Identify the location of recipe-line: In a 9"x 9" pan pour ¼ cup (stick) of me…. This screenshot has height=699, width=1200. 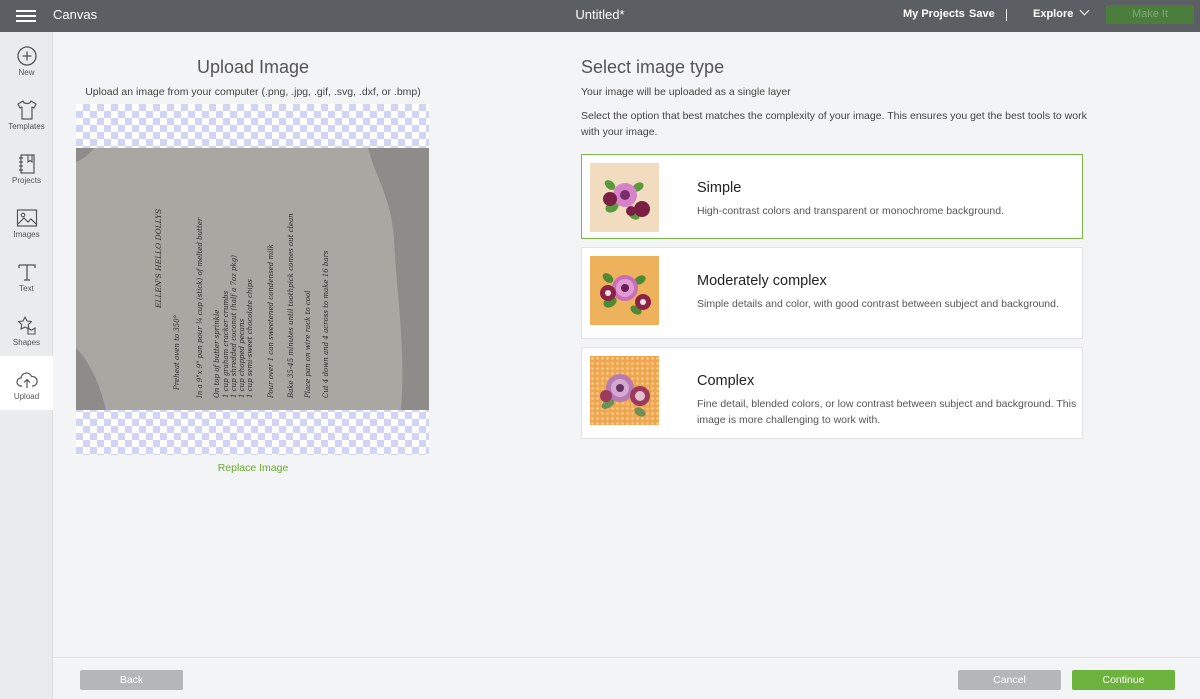
(200, 308).